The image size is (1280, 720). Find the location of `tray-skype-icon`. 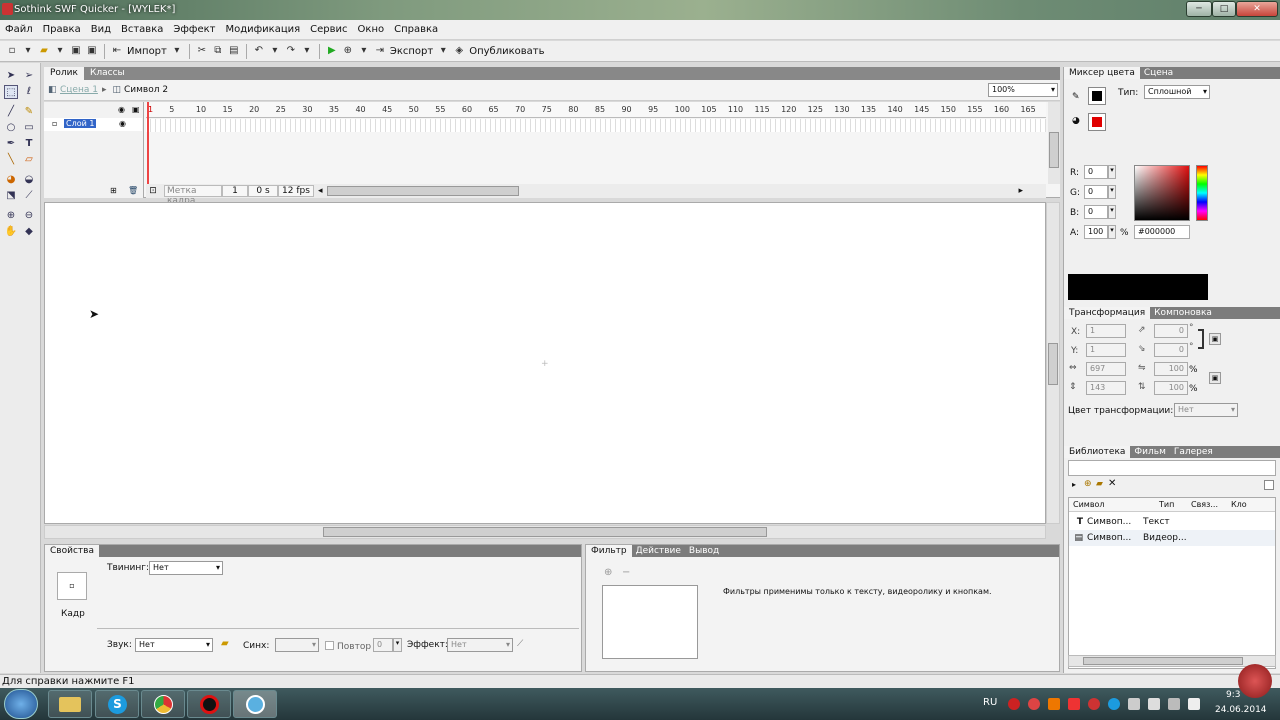

tray-skype-icon is located at coordinates (1114, 704).